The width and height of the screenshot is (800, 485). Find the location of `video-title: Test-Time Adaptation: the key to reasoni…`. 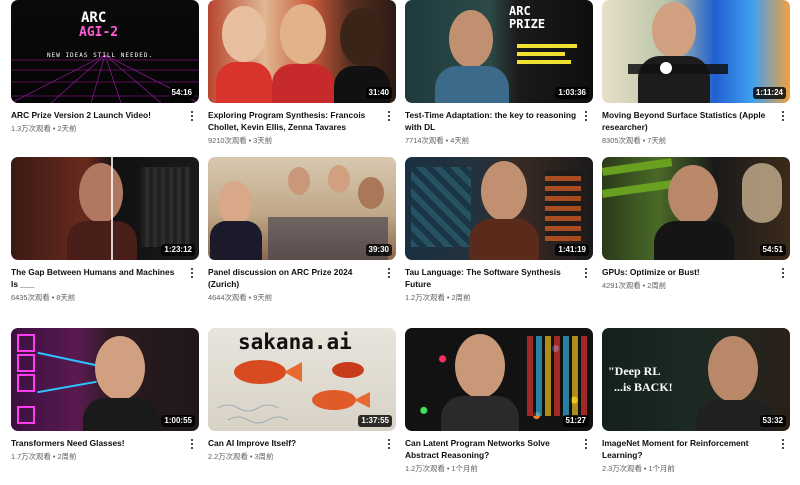

video-title: Test-Time Adaptation: the key to reasoni… is located at coordinates (491, 121).